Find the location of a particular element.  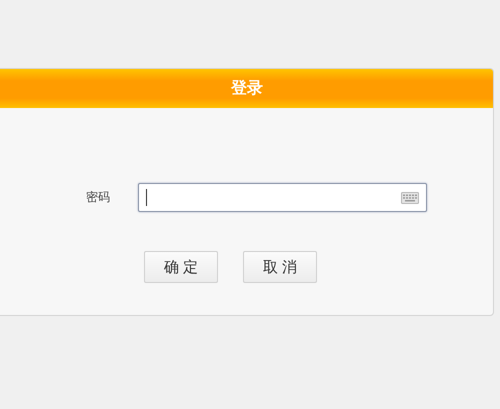

text-cursor is located at coordinates (146, 197).